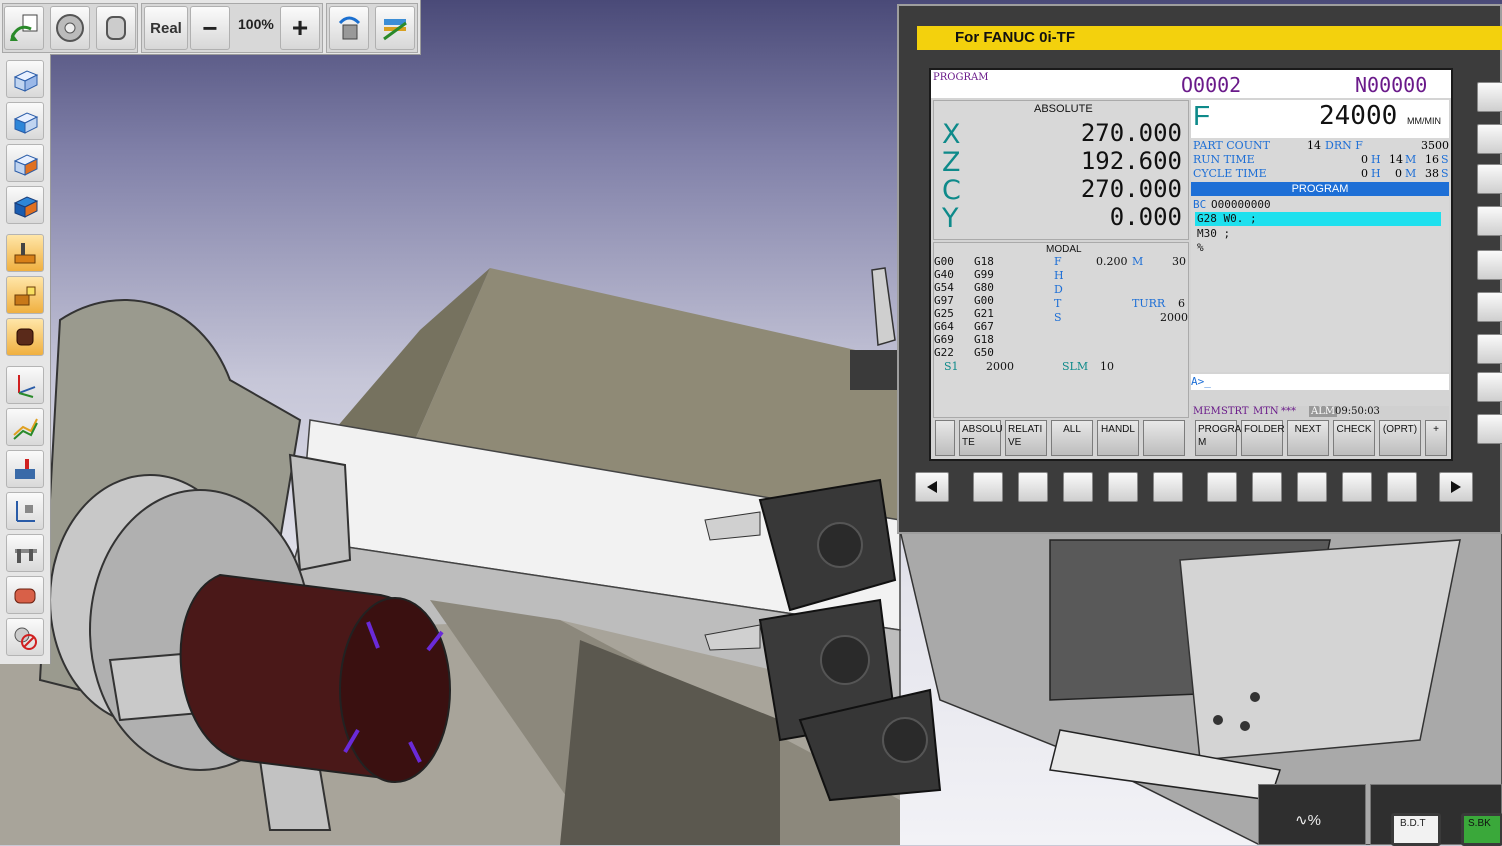 This screenshot has height=846, width=1502. Describe the element at coordinates (1481, 829) in the screenshot. I see `sbk-button: S.BK` at that location.